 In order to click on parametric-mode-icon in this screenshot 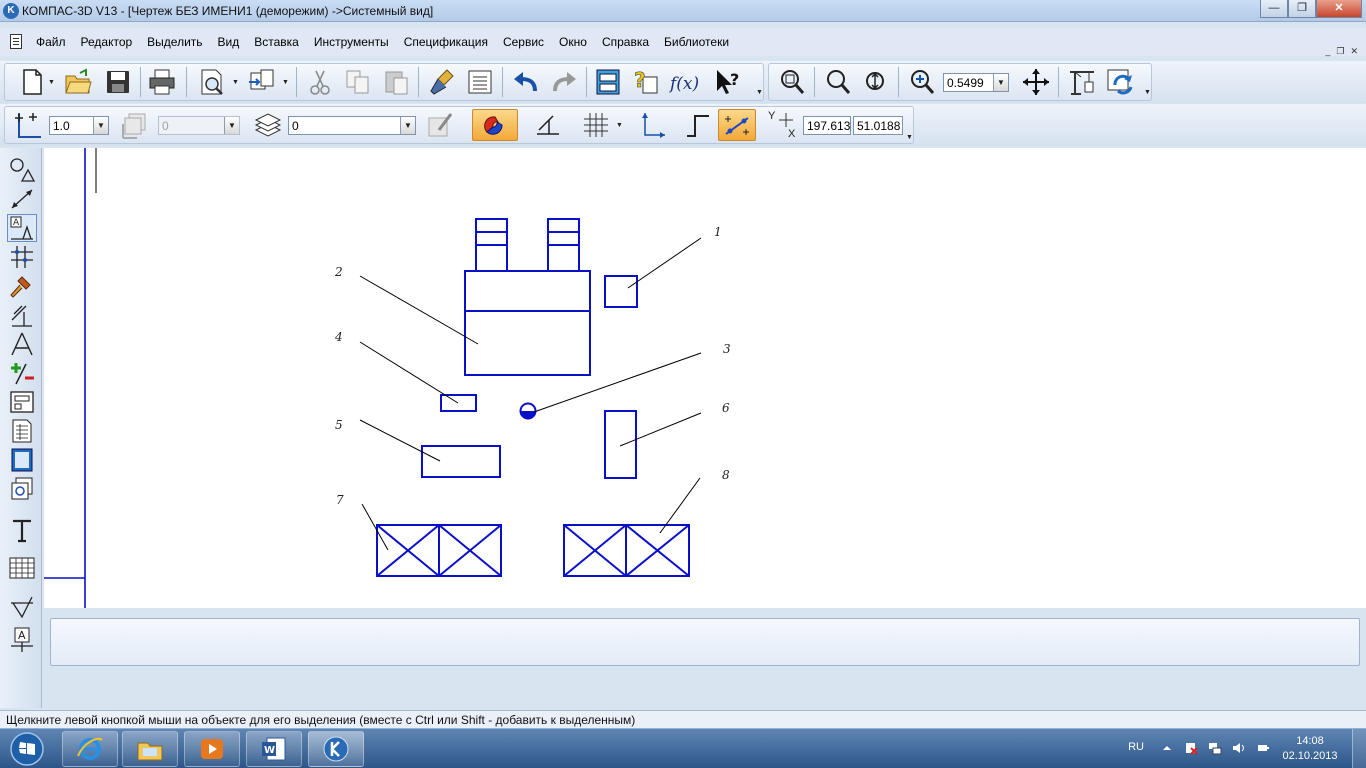, I will do `click(737, 125)`.